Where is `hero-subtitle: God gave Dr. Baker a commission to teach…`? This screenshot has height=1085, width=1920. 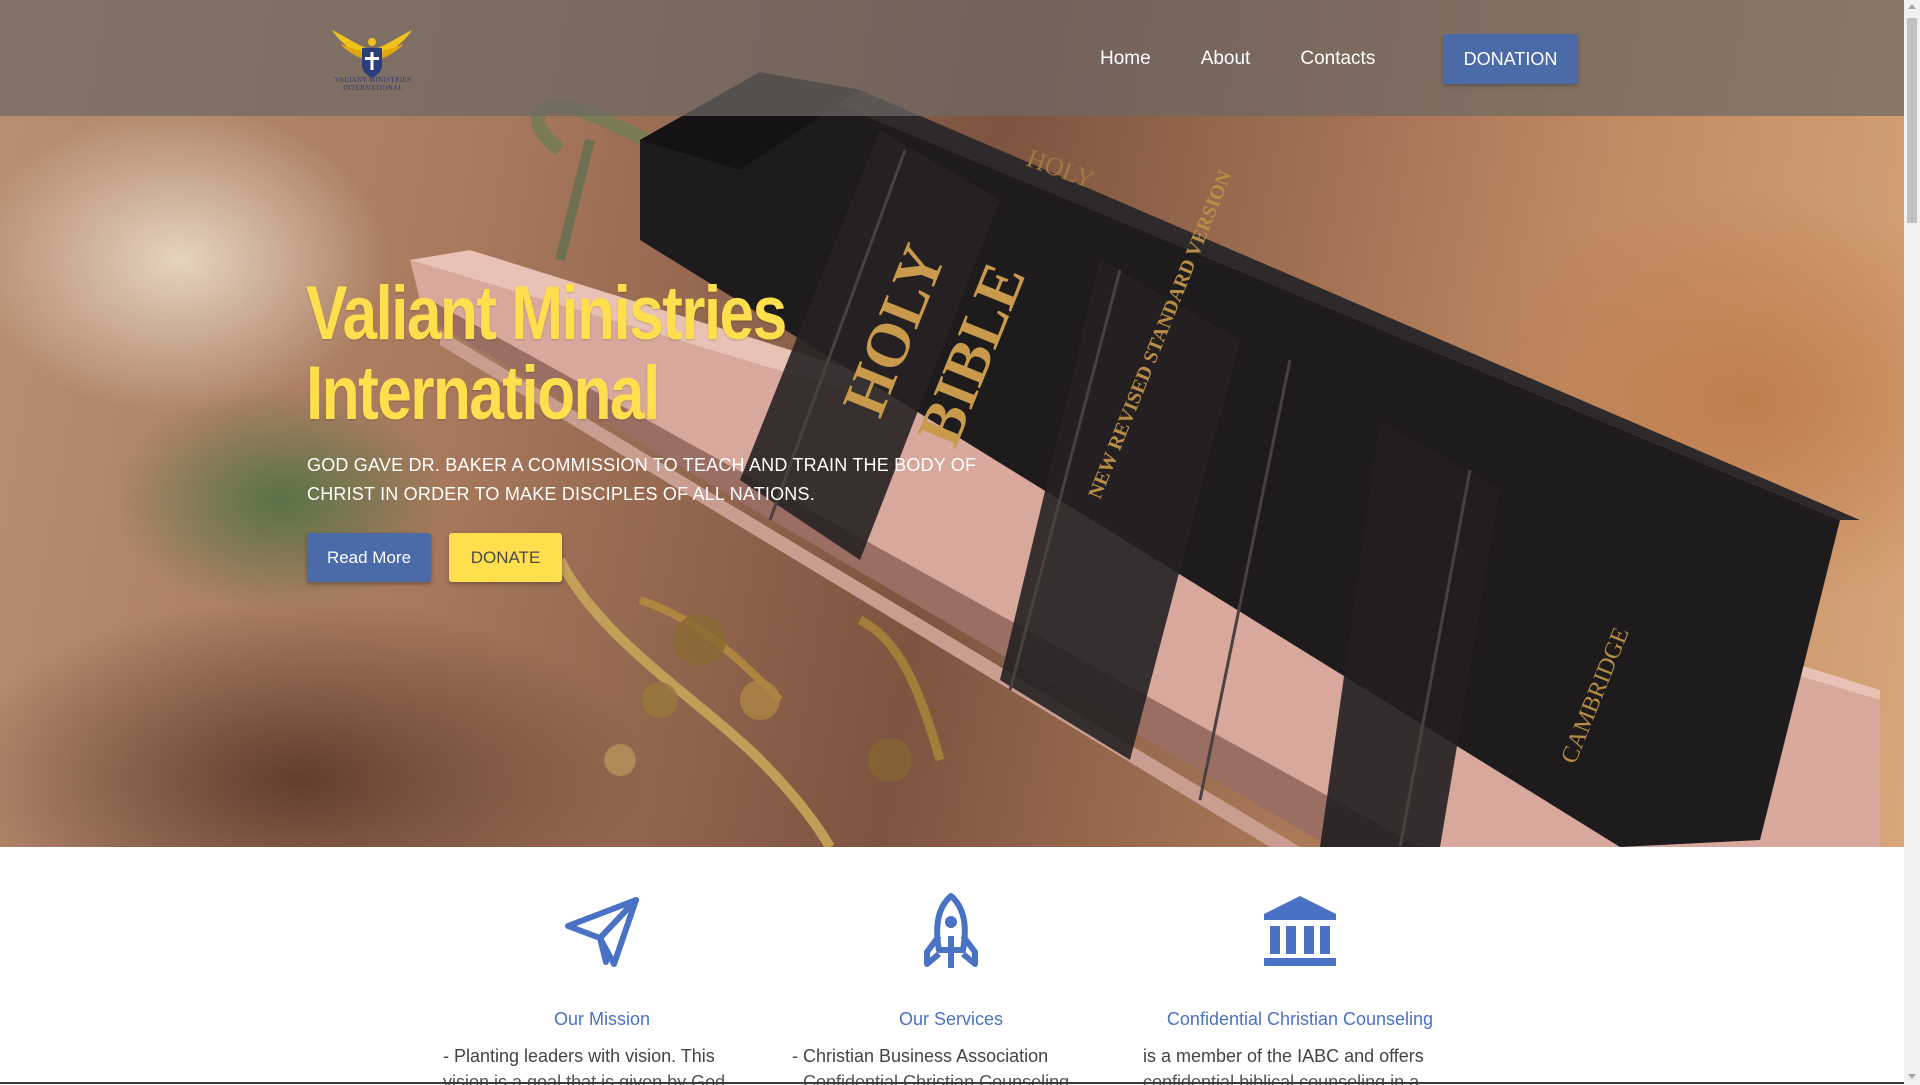
hero-subtitle: God gave Dr. Baker a commission to teach… is located at coordinates (642, 479).